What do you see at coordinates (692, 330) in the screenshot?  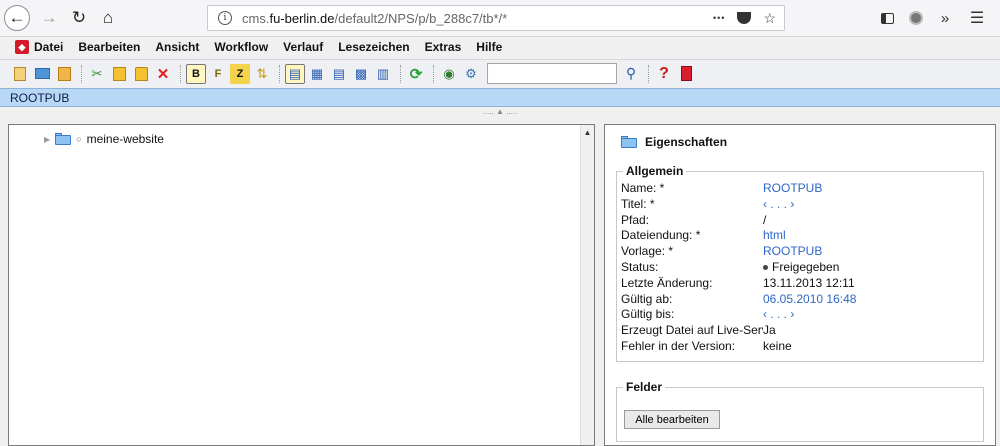 I see `property-label: Erzeugt Datei auf Live-Server:` at bounding box center [692, 330].